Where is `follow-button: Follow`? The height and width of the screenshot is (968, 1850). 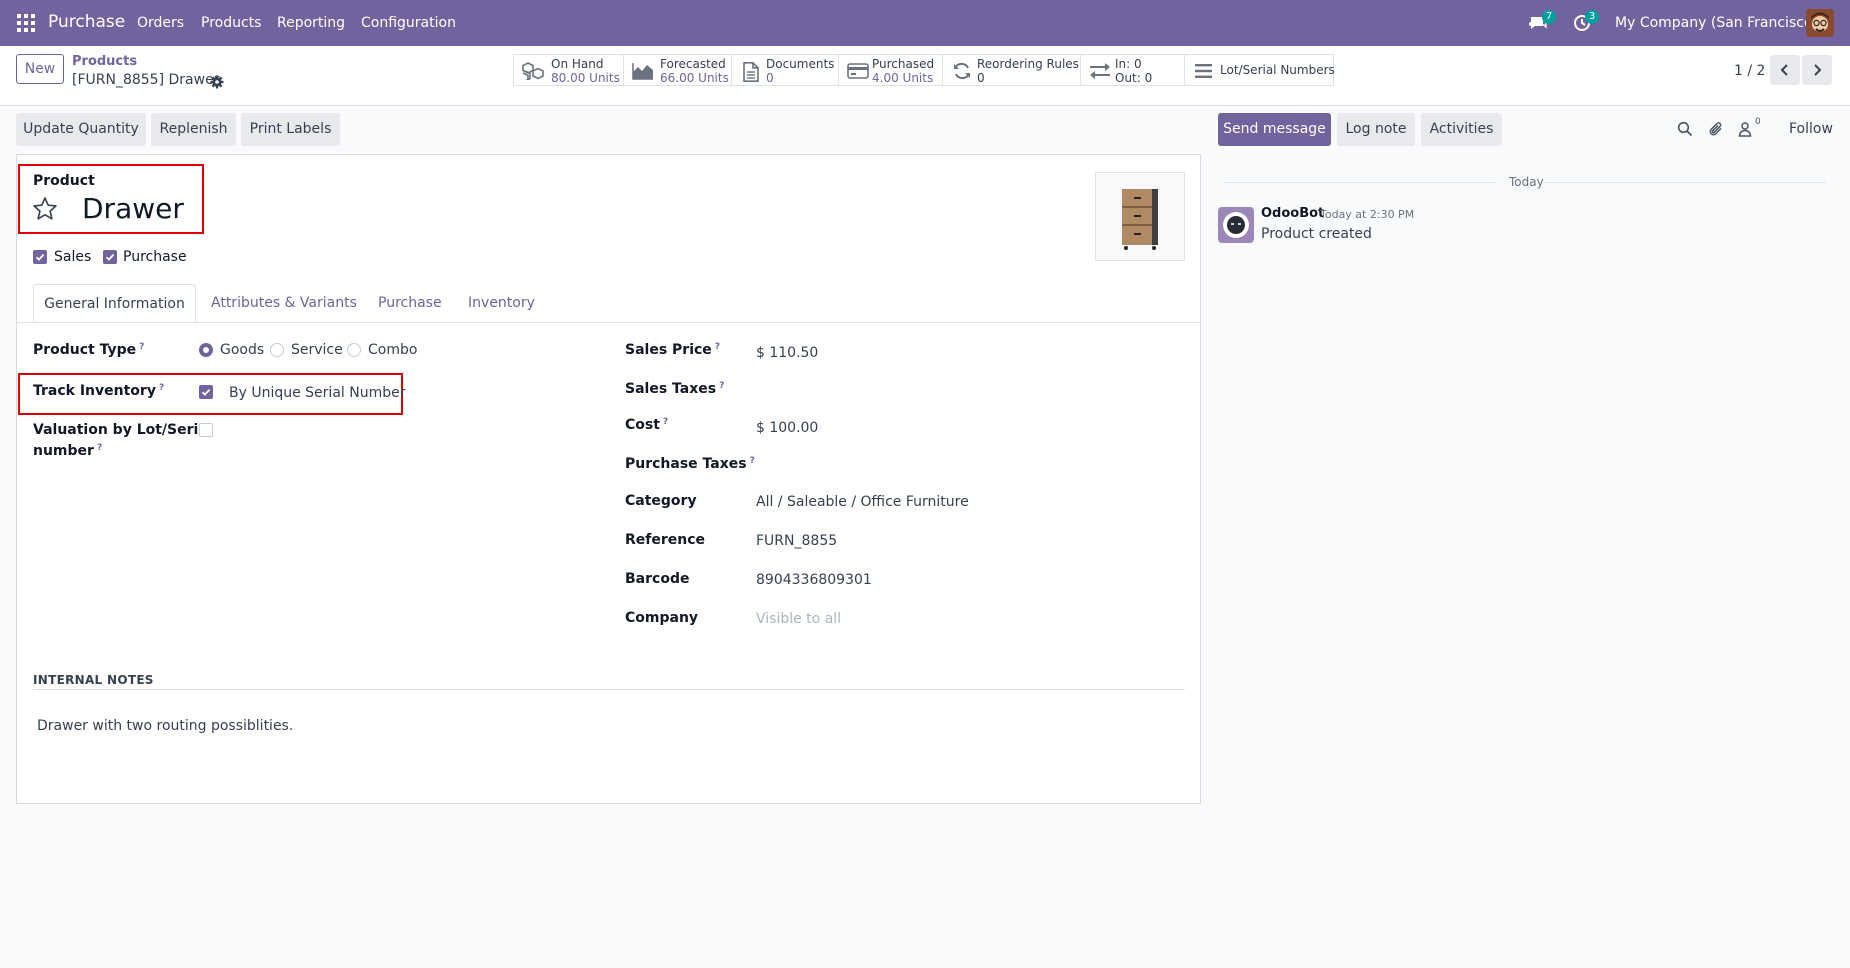
follow-button: Follow is located at coordinates (1811, 129).